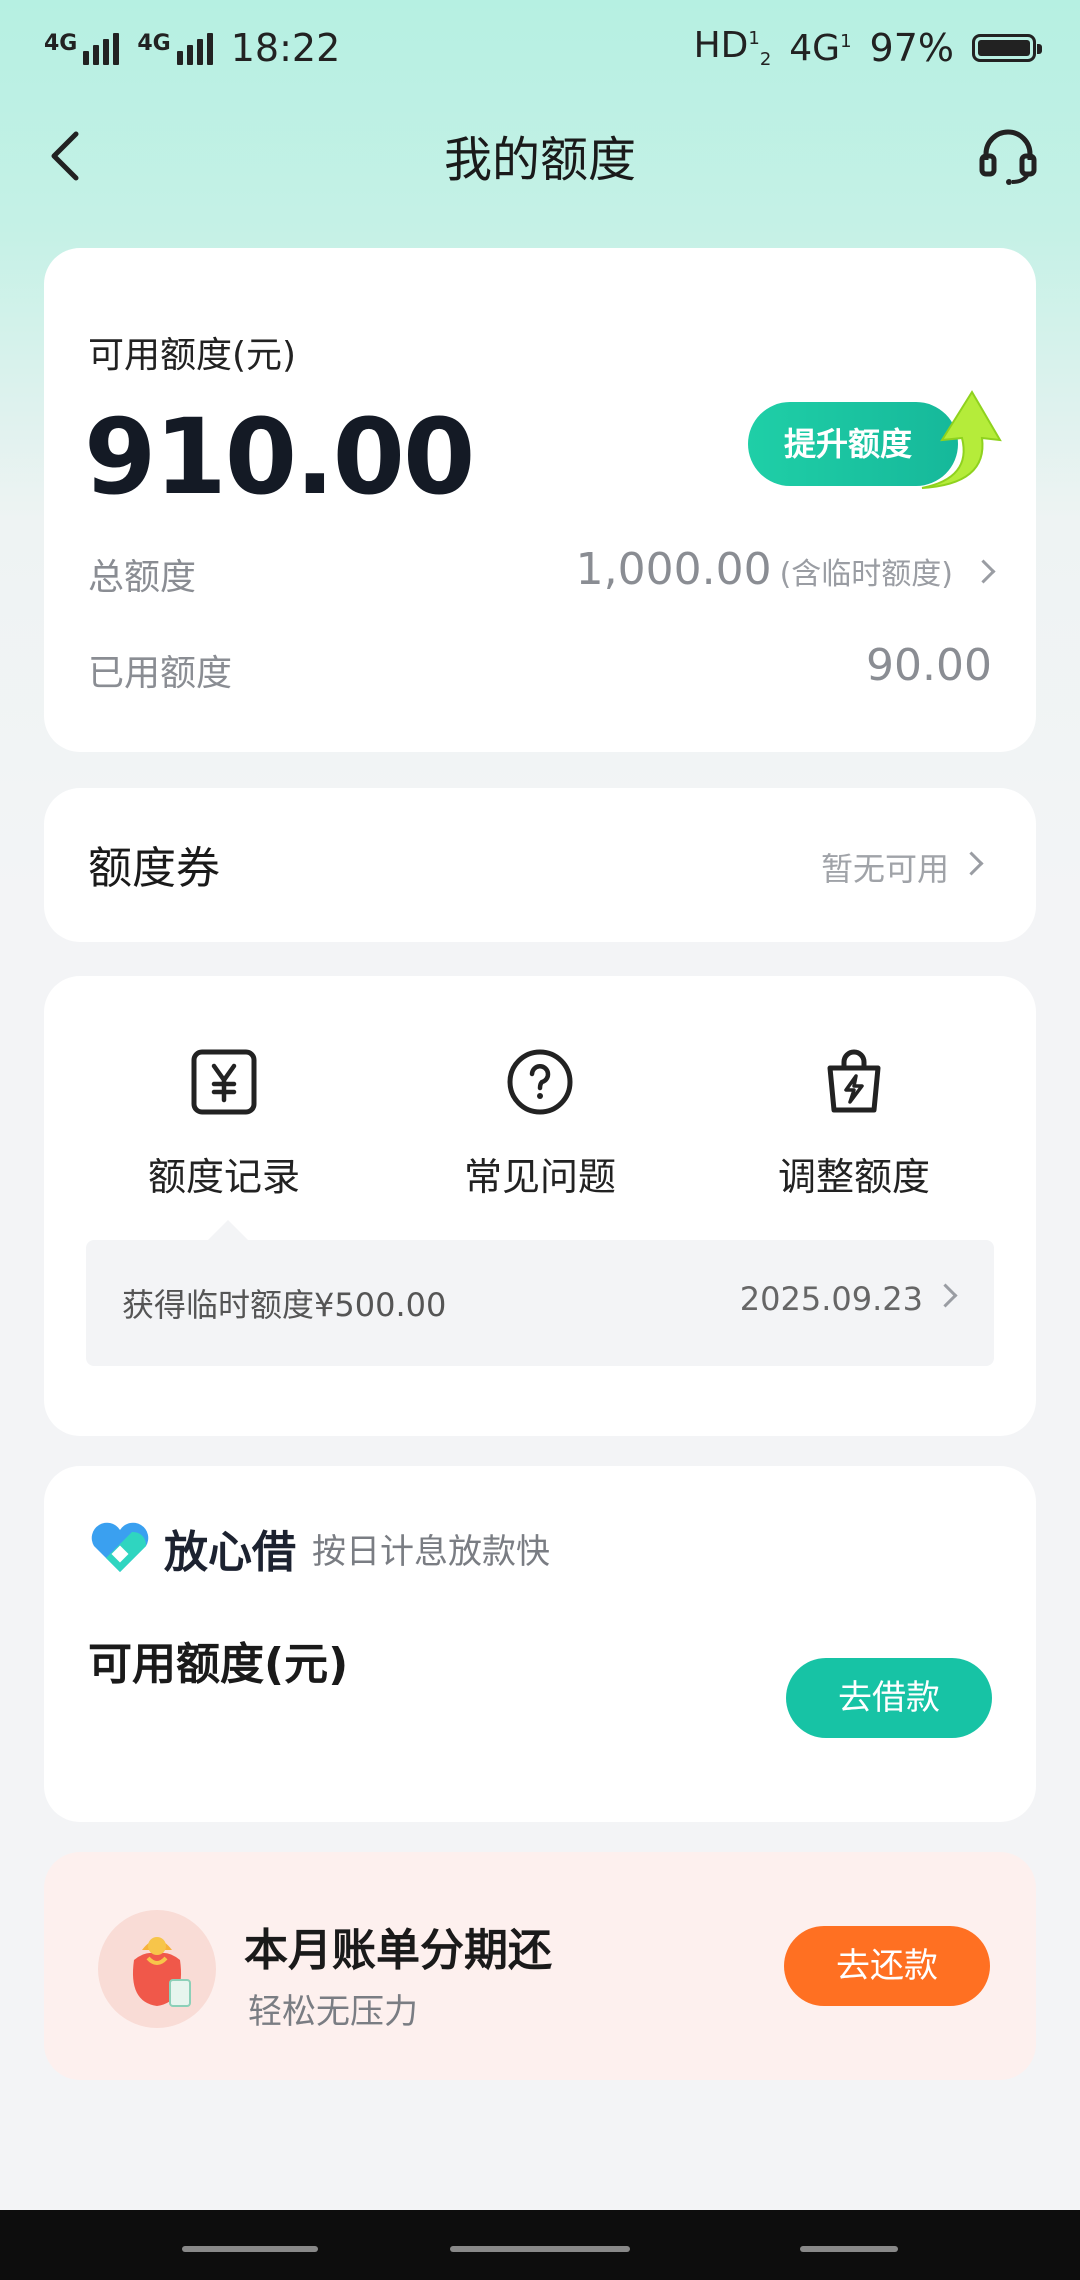  Describe the element at coordinates (539, 1177) in the screenshot. I see `feature-label: 常见问题` at that location.